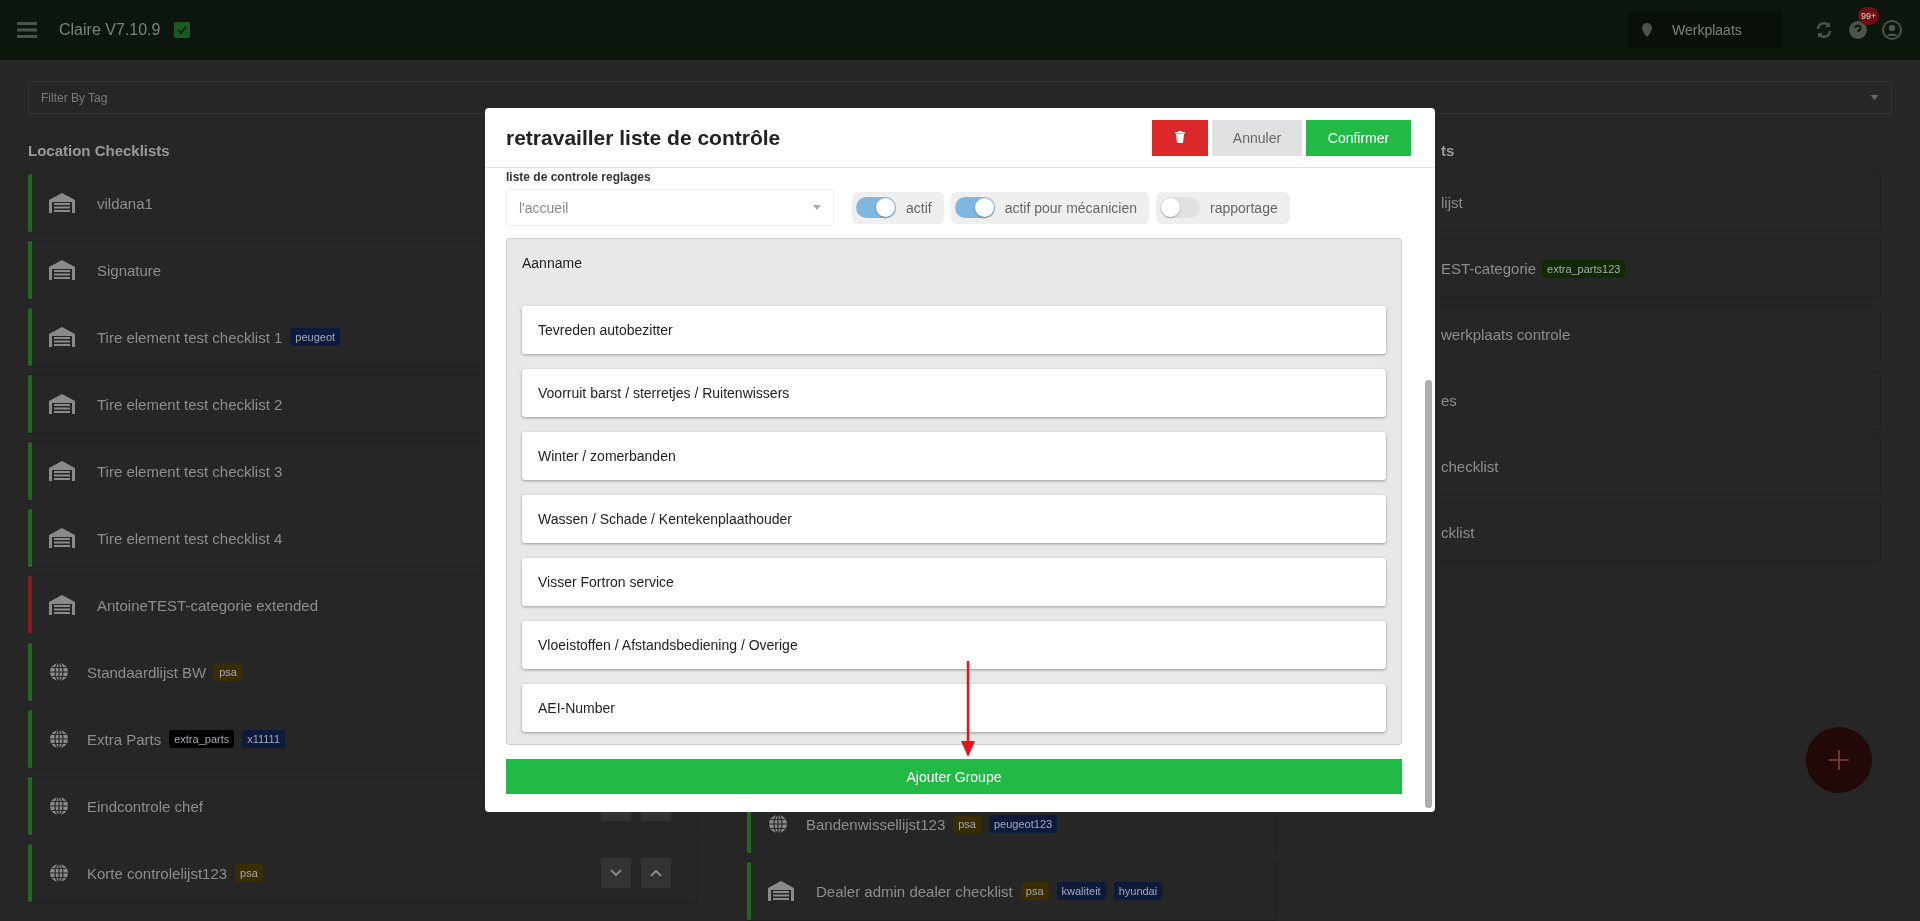 The height and width of the screenshot is (921, 1920). I want to click on tag: peugeot123, so click(1023, 824).